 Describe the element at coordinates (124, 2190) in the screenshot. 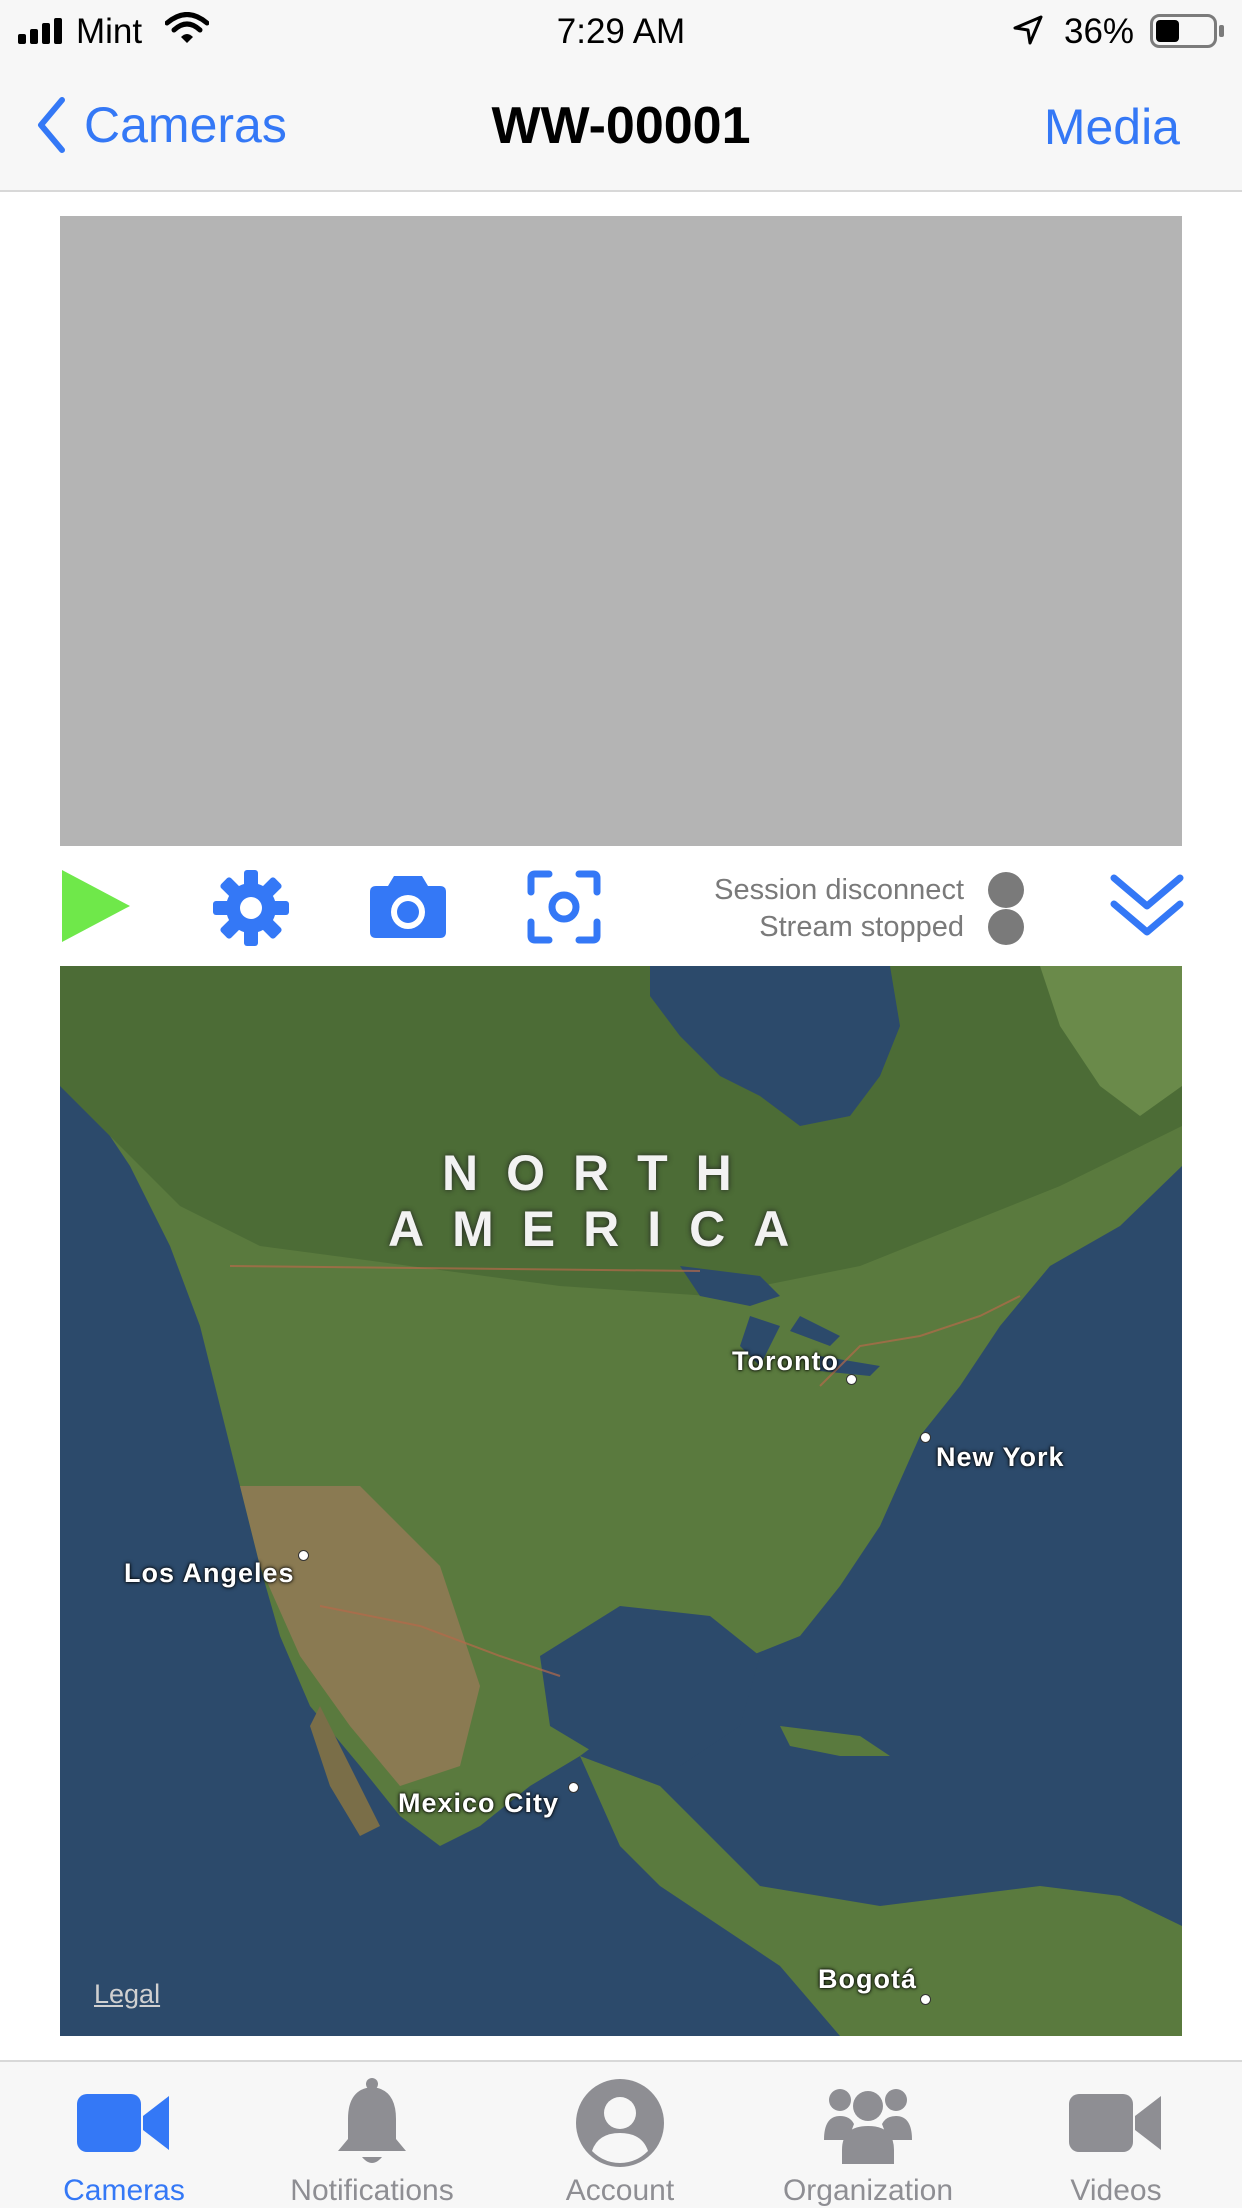

I see `tab-label: Cameras` at that location.